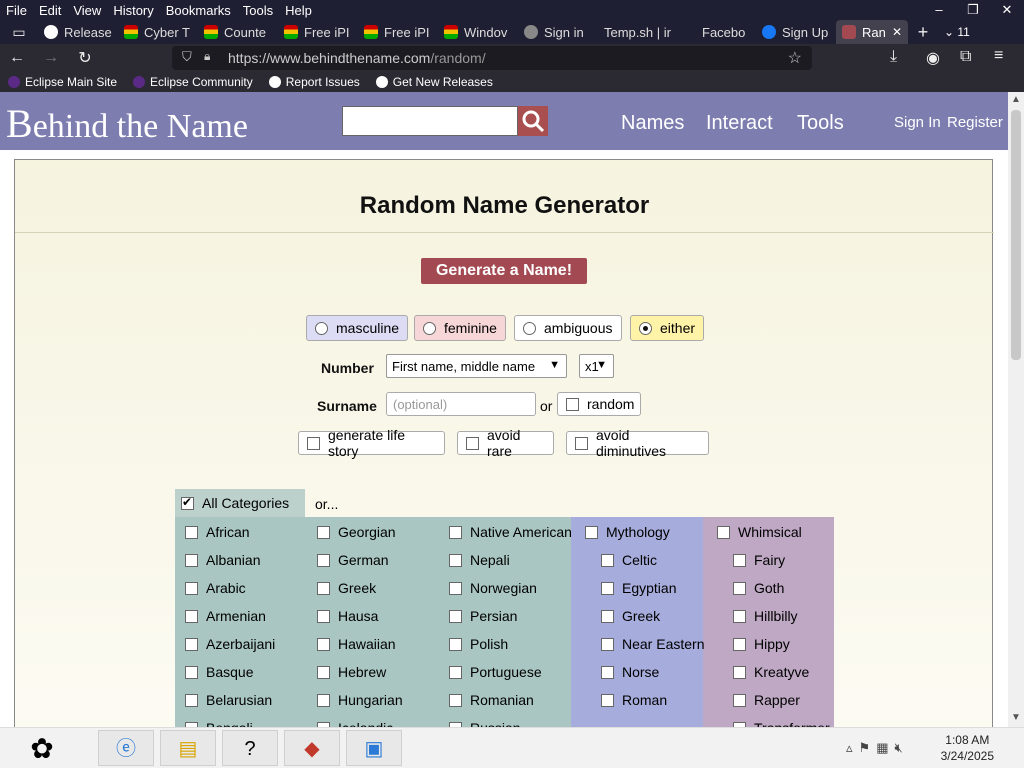 Image resolution: width=1024 pixels, height=768 pixels. What do you see at coordinates (78, 32) in the screenshot?
I see `tab-release: Release` at bounding box center [78, 32].